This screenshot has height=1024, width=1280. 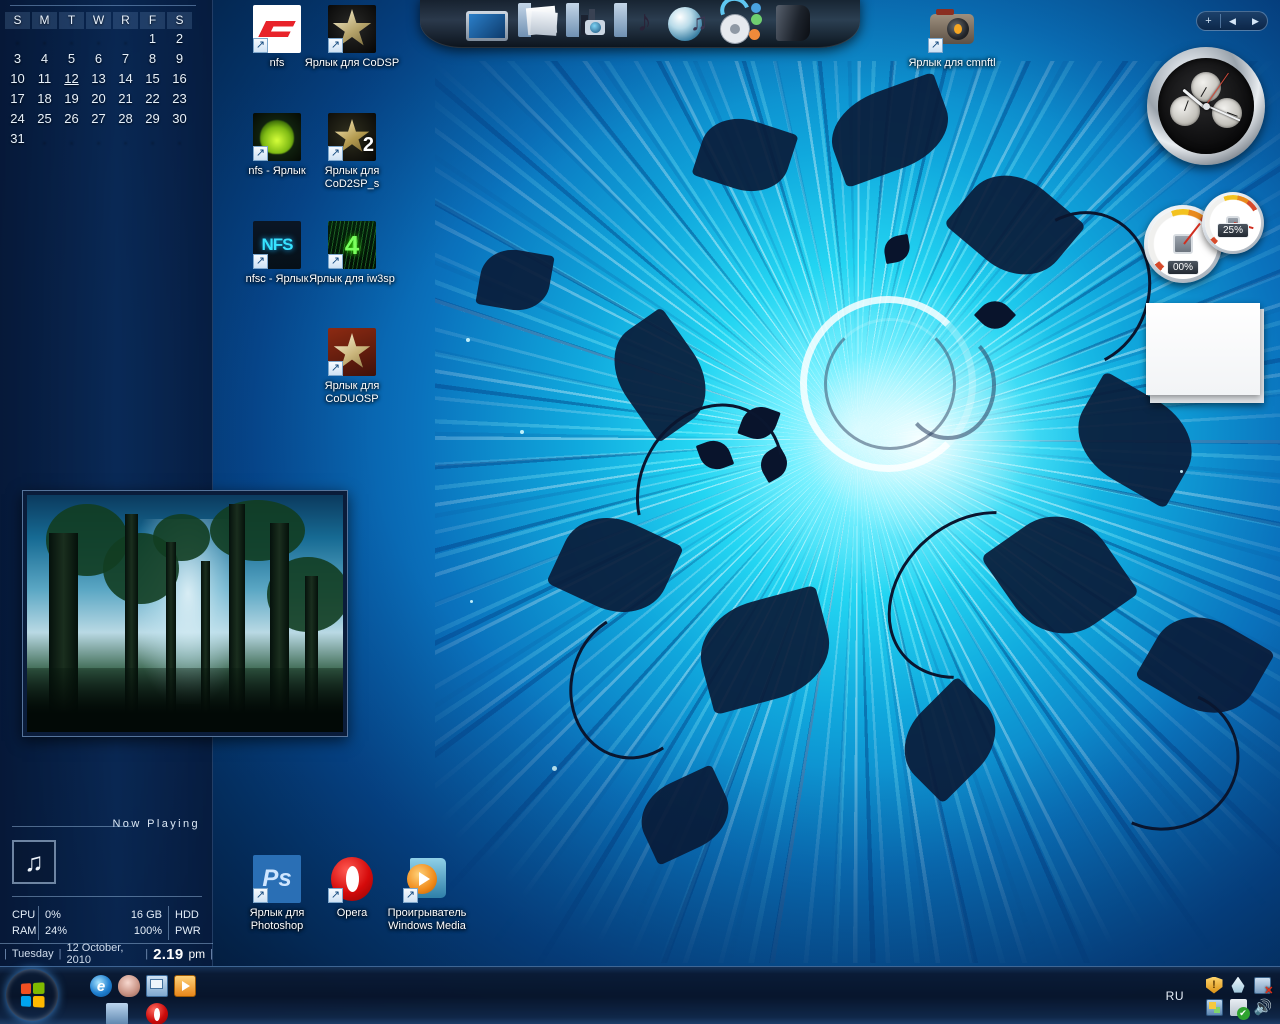 What do you see at coordinates (1214, 985) in the screenshot?
I see `action-center-shield-icon: !` at bounding box center [1214, 985].